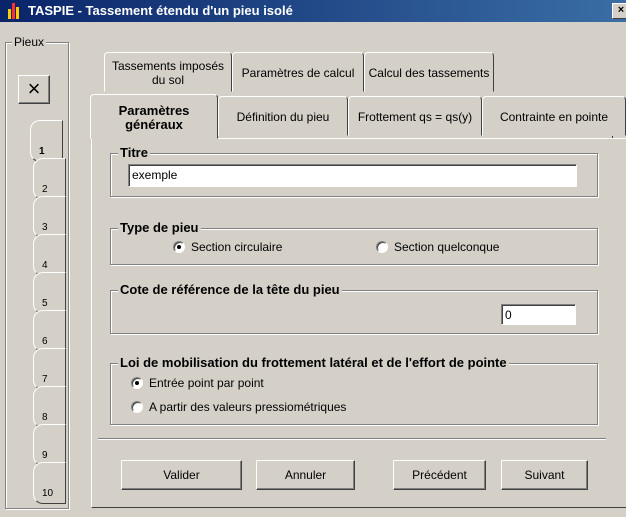  What do you see at coordinates (49, 217) in the screenshot?
I see `pieu-tab-3: 3` at bounding box center [49, 217].